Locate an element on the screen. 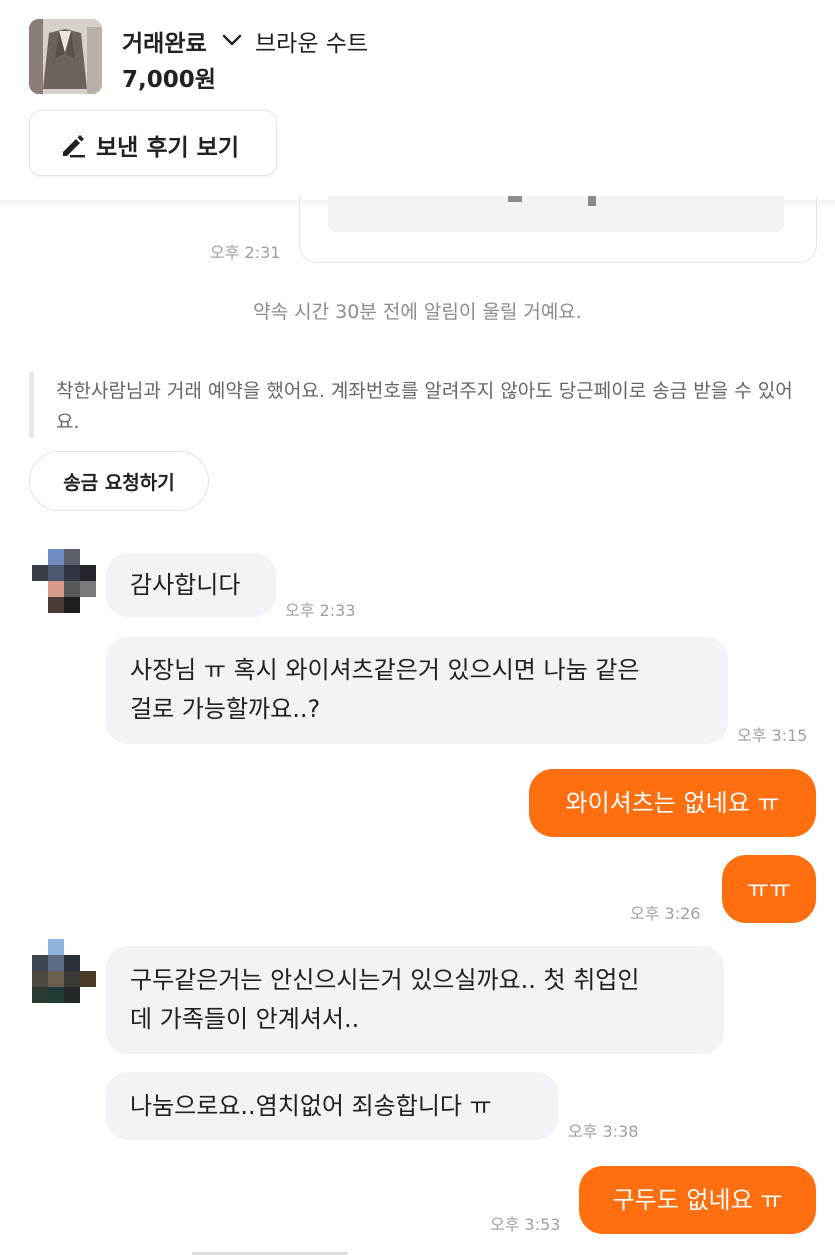 This screenshot has height=1255, width=835. product-thumbnail is located at coordinates (65, 56).